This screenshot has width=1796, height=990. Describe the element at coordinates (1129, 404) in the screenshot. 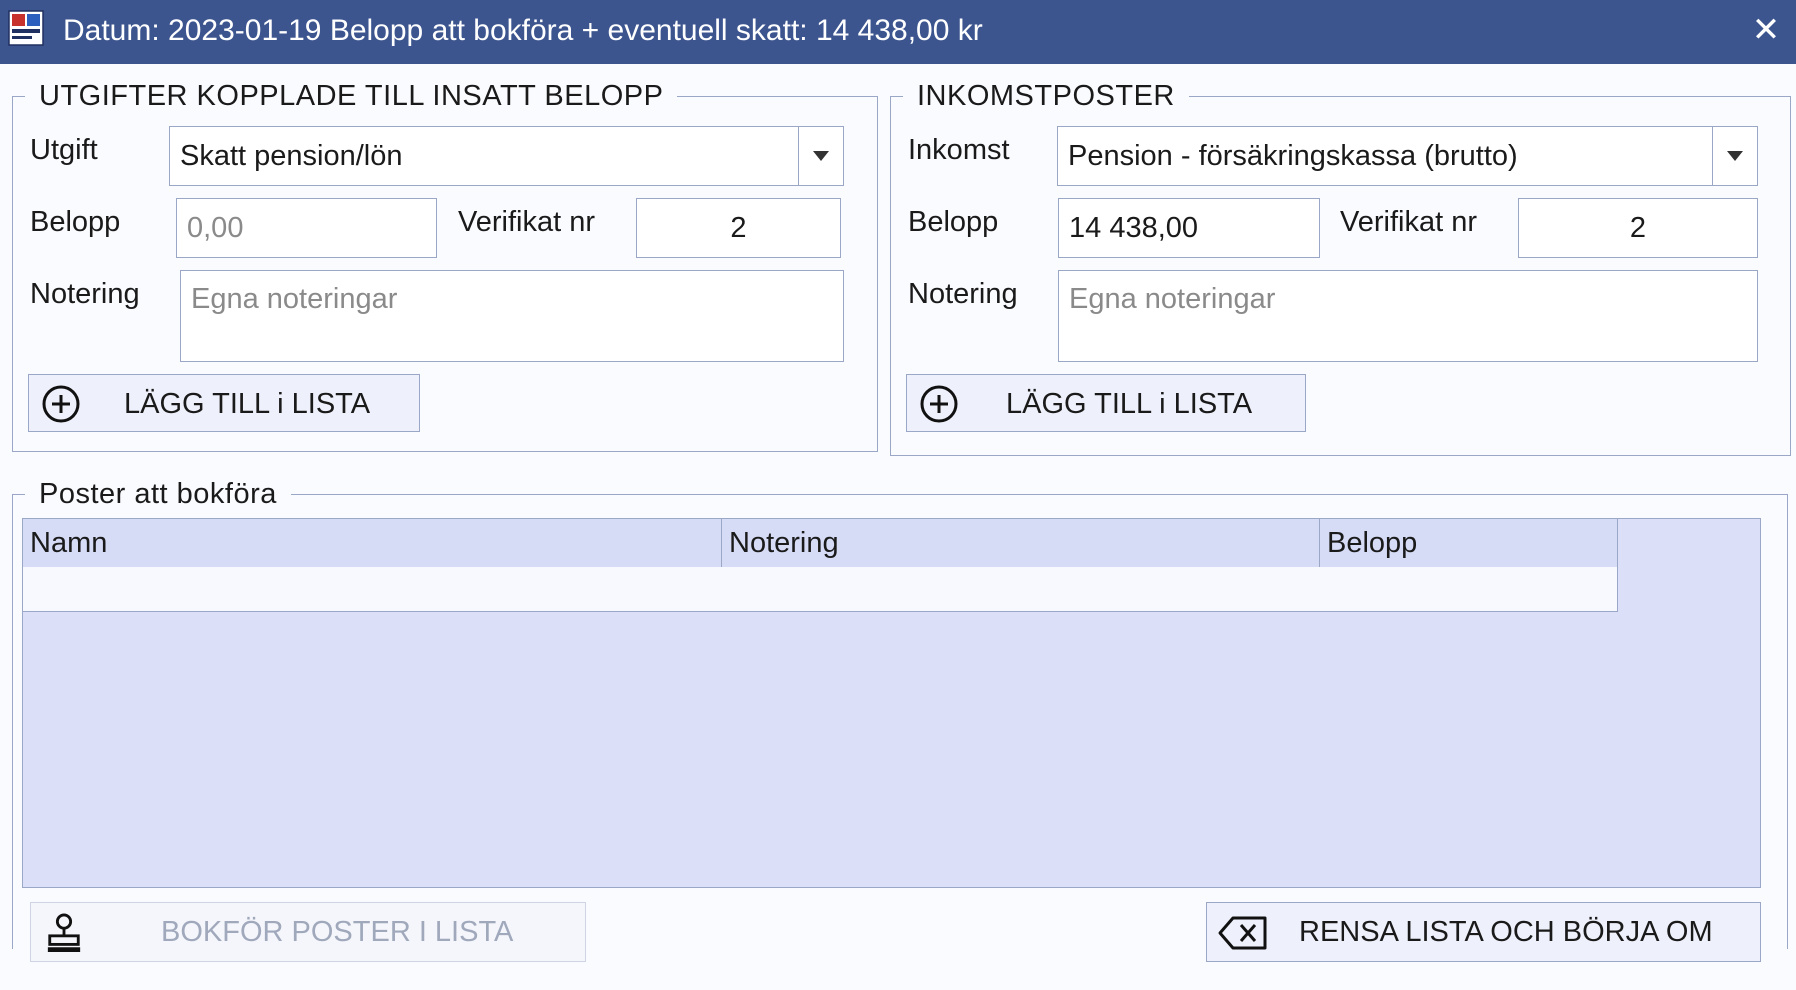

I see `income-add-label: LÄGG TILL i LISTA` at that location.